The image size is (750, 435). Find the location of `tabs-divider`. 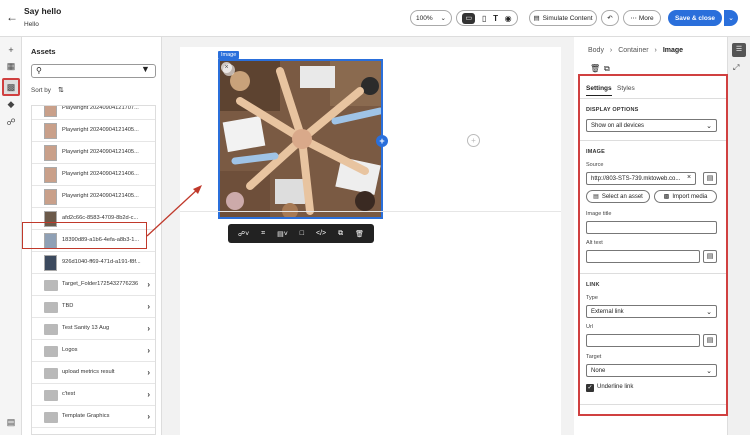

tabs-divider is located at coordinates (653, 98).